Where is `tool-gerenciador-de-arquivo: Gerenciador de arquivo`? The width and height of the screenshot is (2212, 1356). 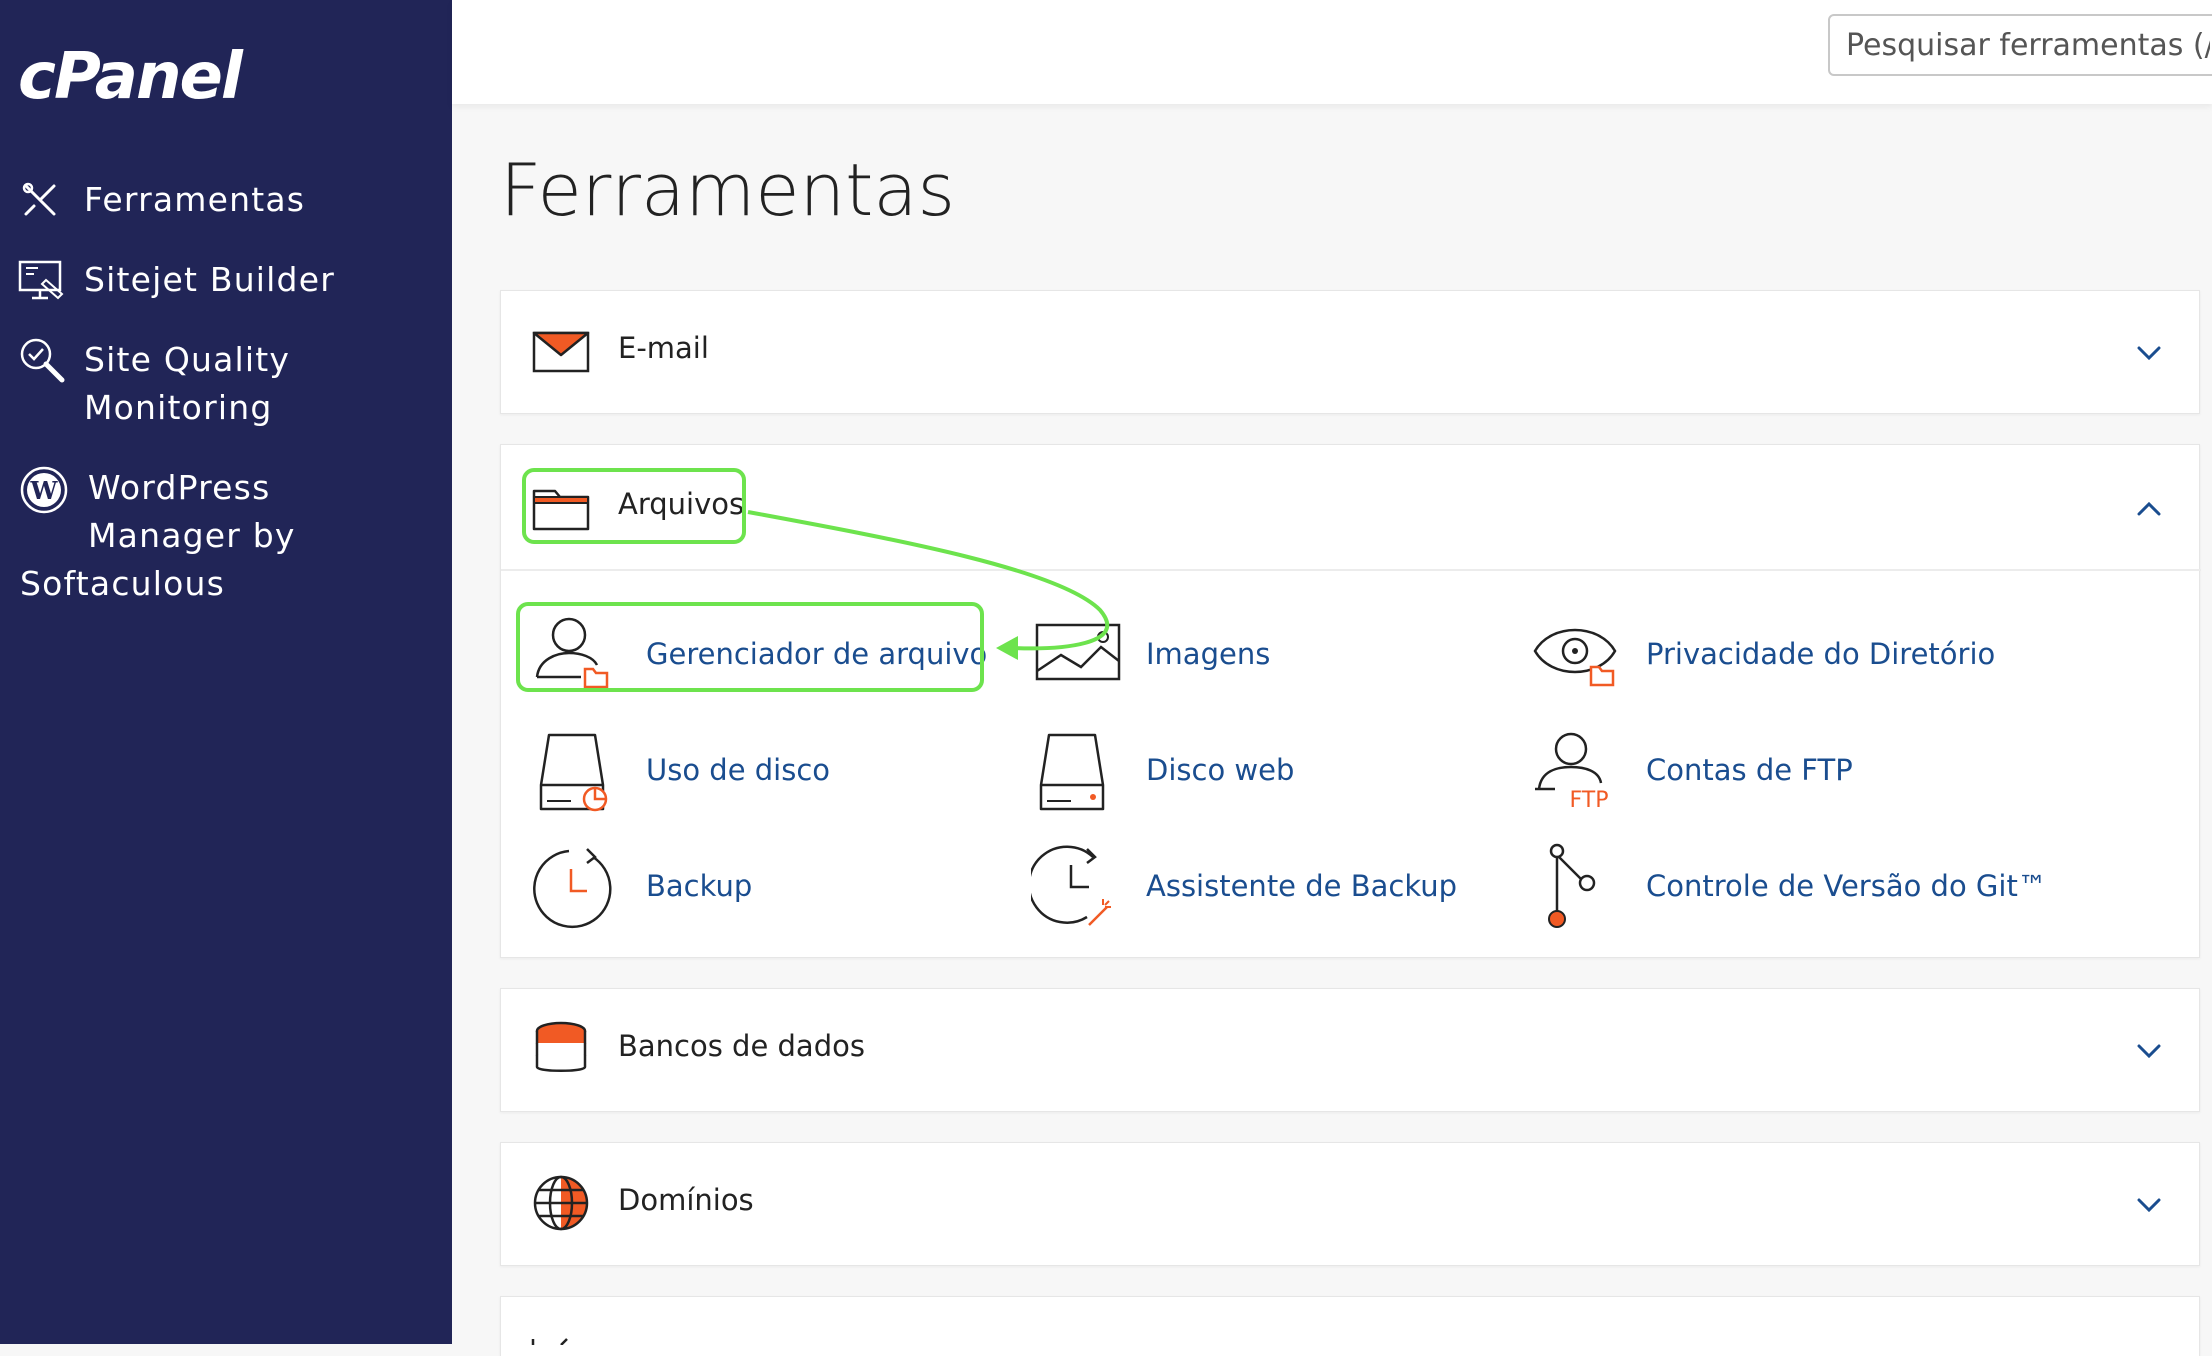
tool-gerenciador-de-arquivo: Gerenciador de arquivo is located at coordinates (759, 657).